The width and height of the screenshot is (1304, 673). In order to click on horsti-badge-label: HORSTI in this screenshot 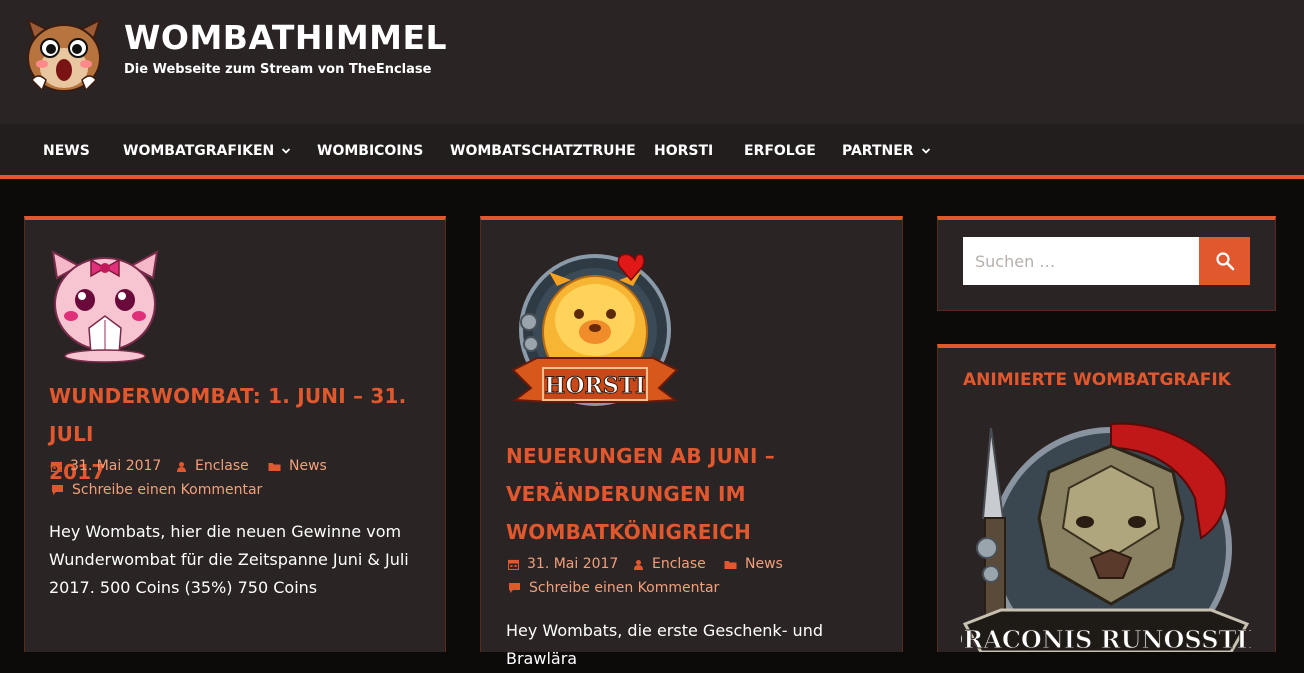, I will do `click(595, 386)`.